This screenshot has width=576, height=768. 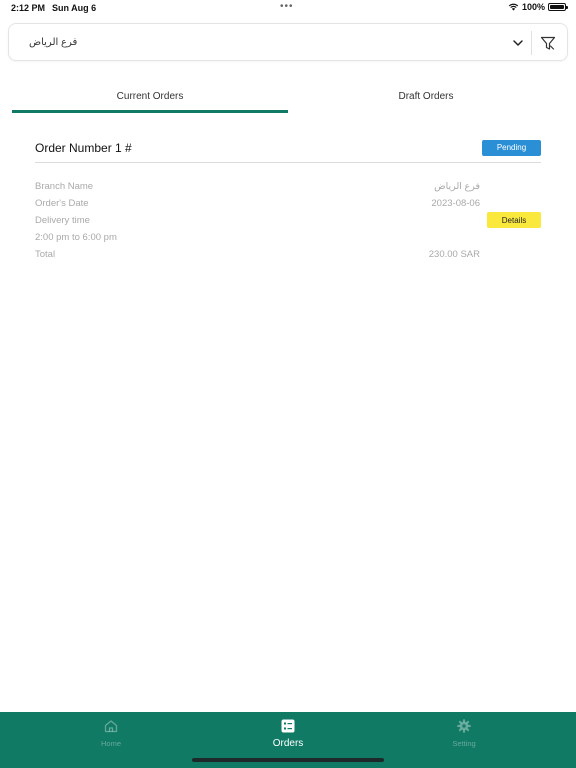 I want to click on nav-label-orders: Orders, so click(x=288, y=743).